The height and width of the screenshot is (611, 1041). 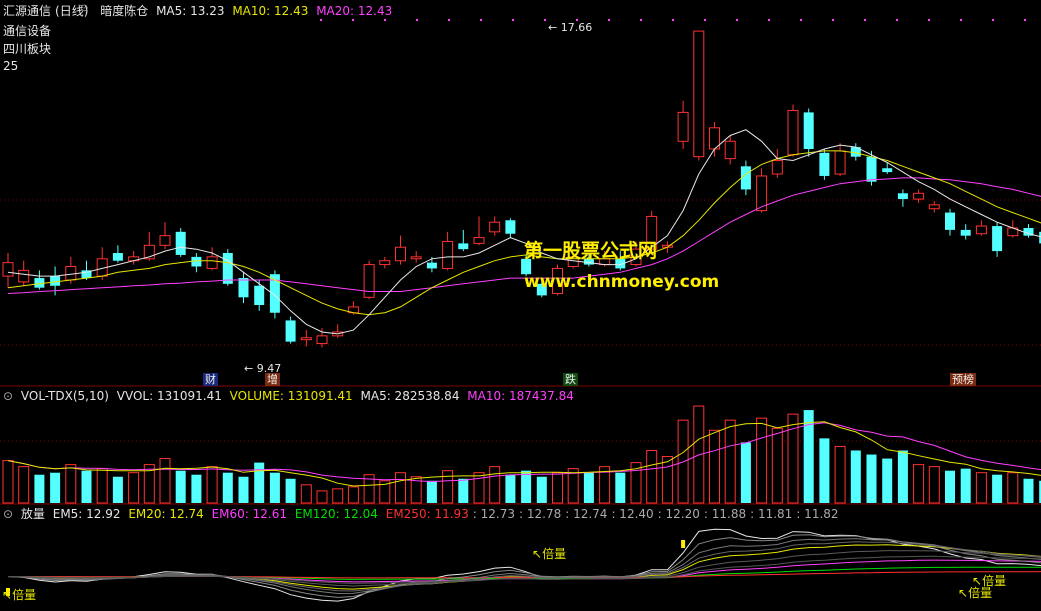 I want to click on volume-indicator-name: VOL-TDX(5,10), so click(x=65, y=396).